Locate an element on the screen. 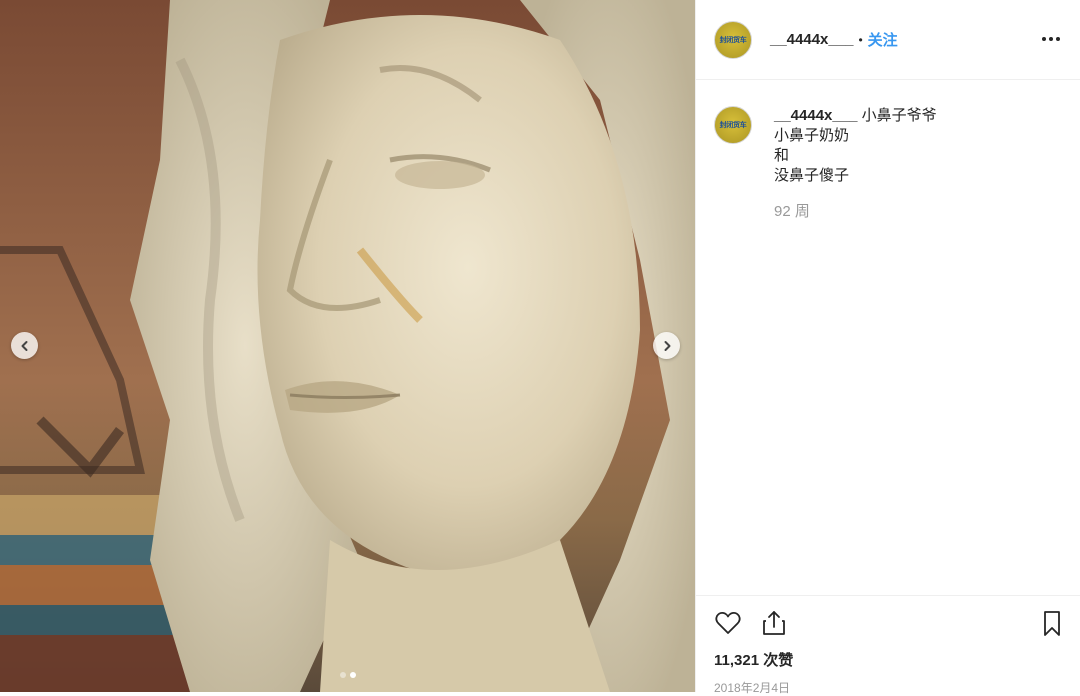 The height and width of the screenshot is (696, 1080). avatar: 封闭货车 is located at coordinates (733, 39).